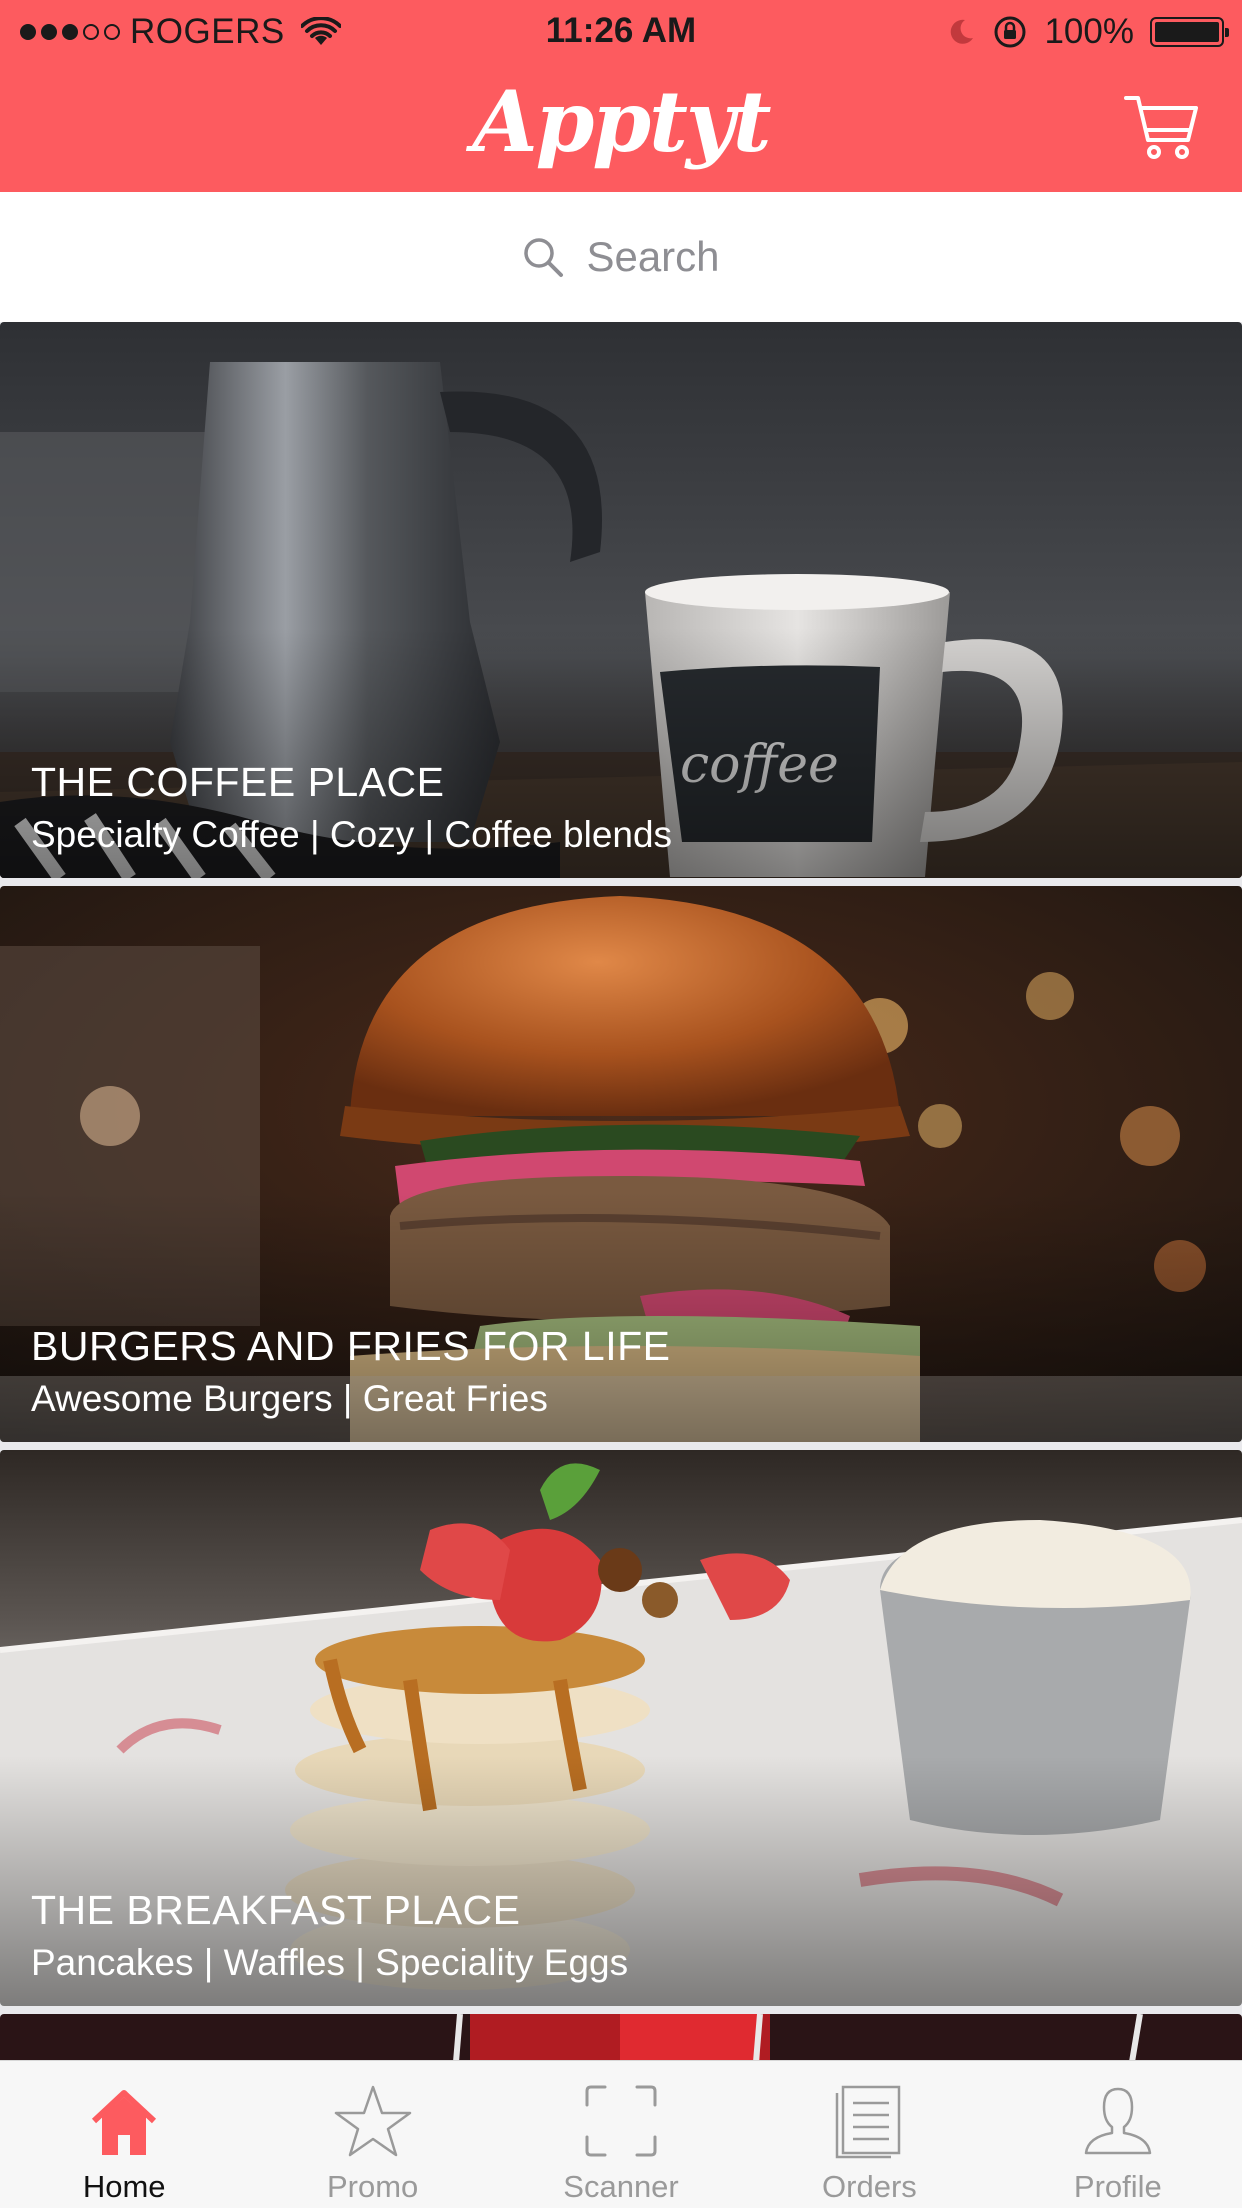 This screenshot has width=1242, height=2208. What do you see at coordinates (621, 31) in the screenshot?
I see `status-bar: ROGERS 11:26 AM 100%` at bounding box center [621, 31].